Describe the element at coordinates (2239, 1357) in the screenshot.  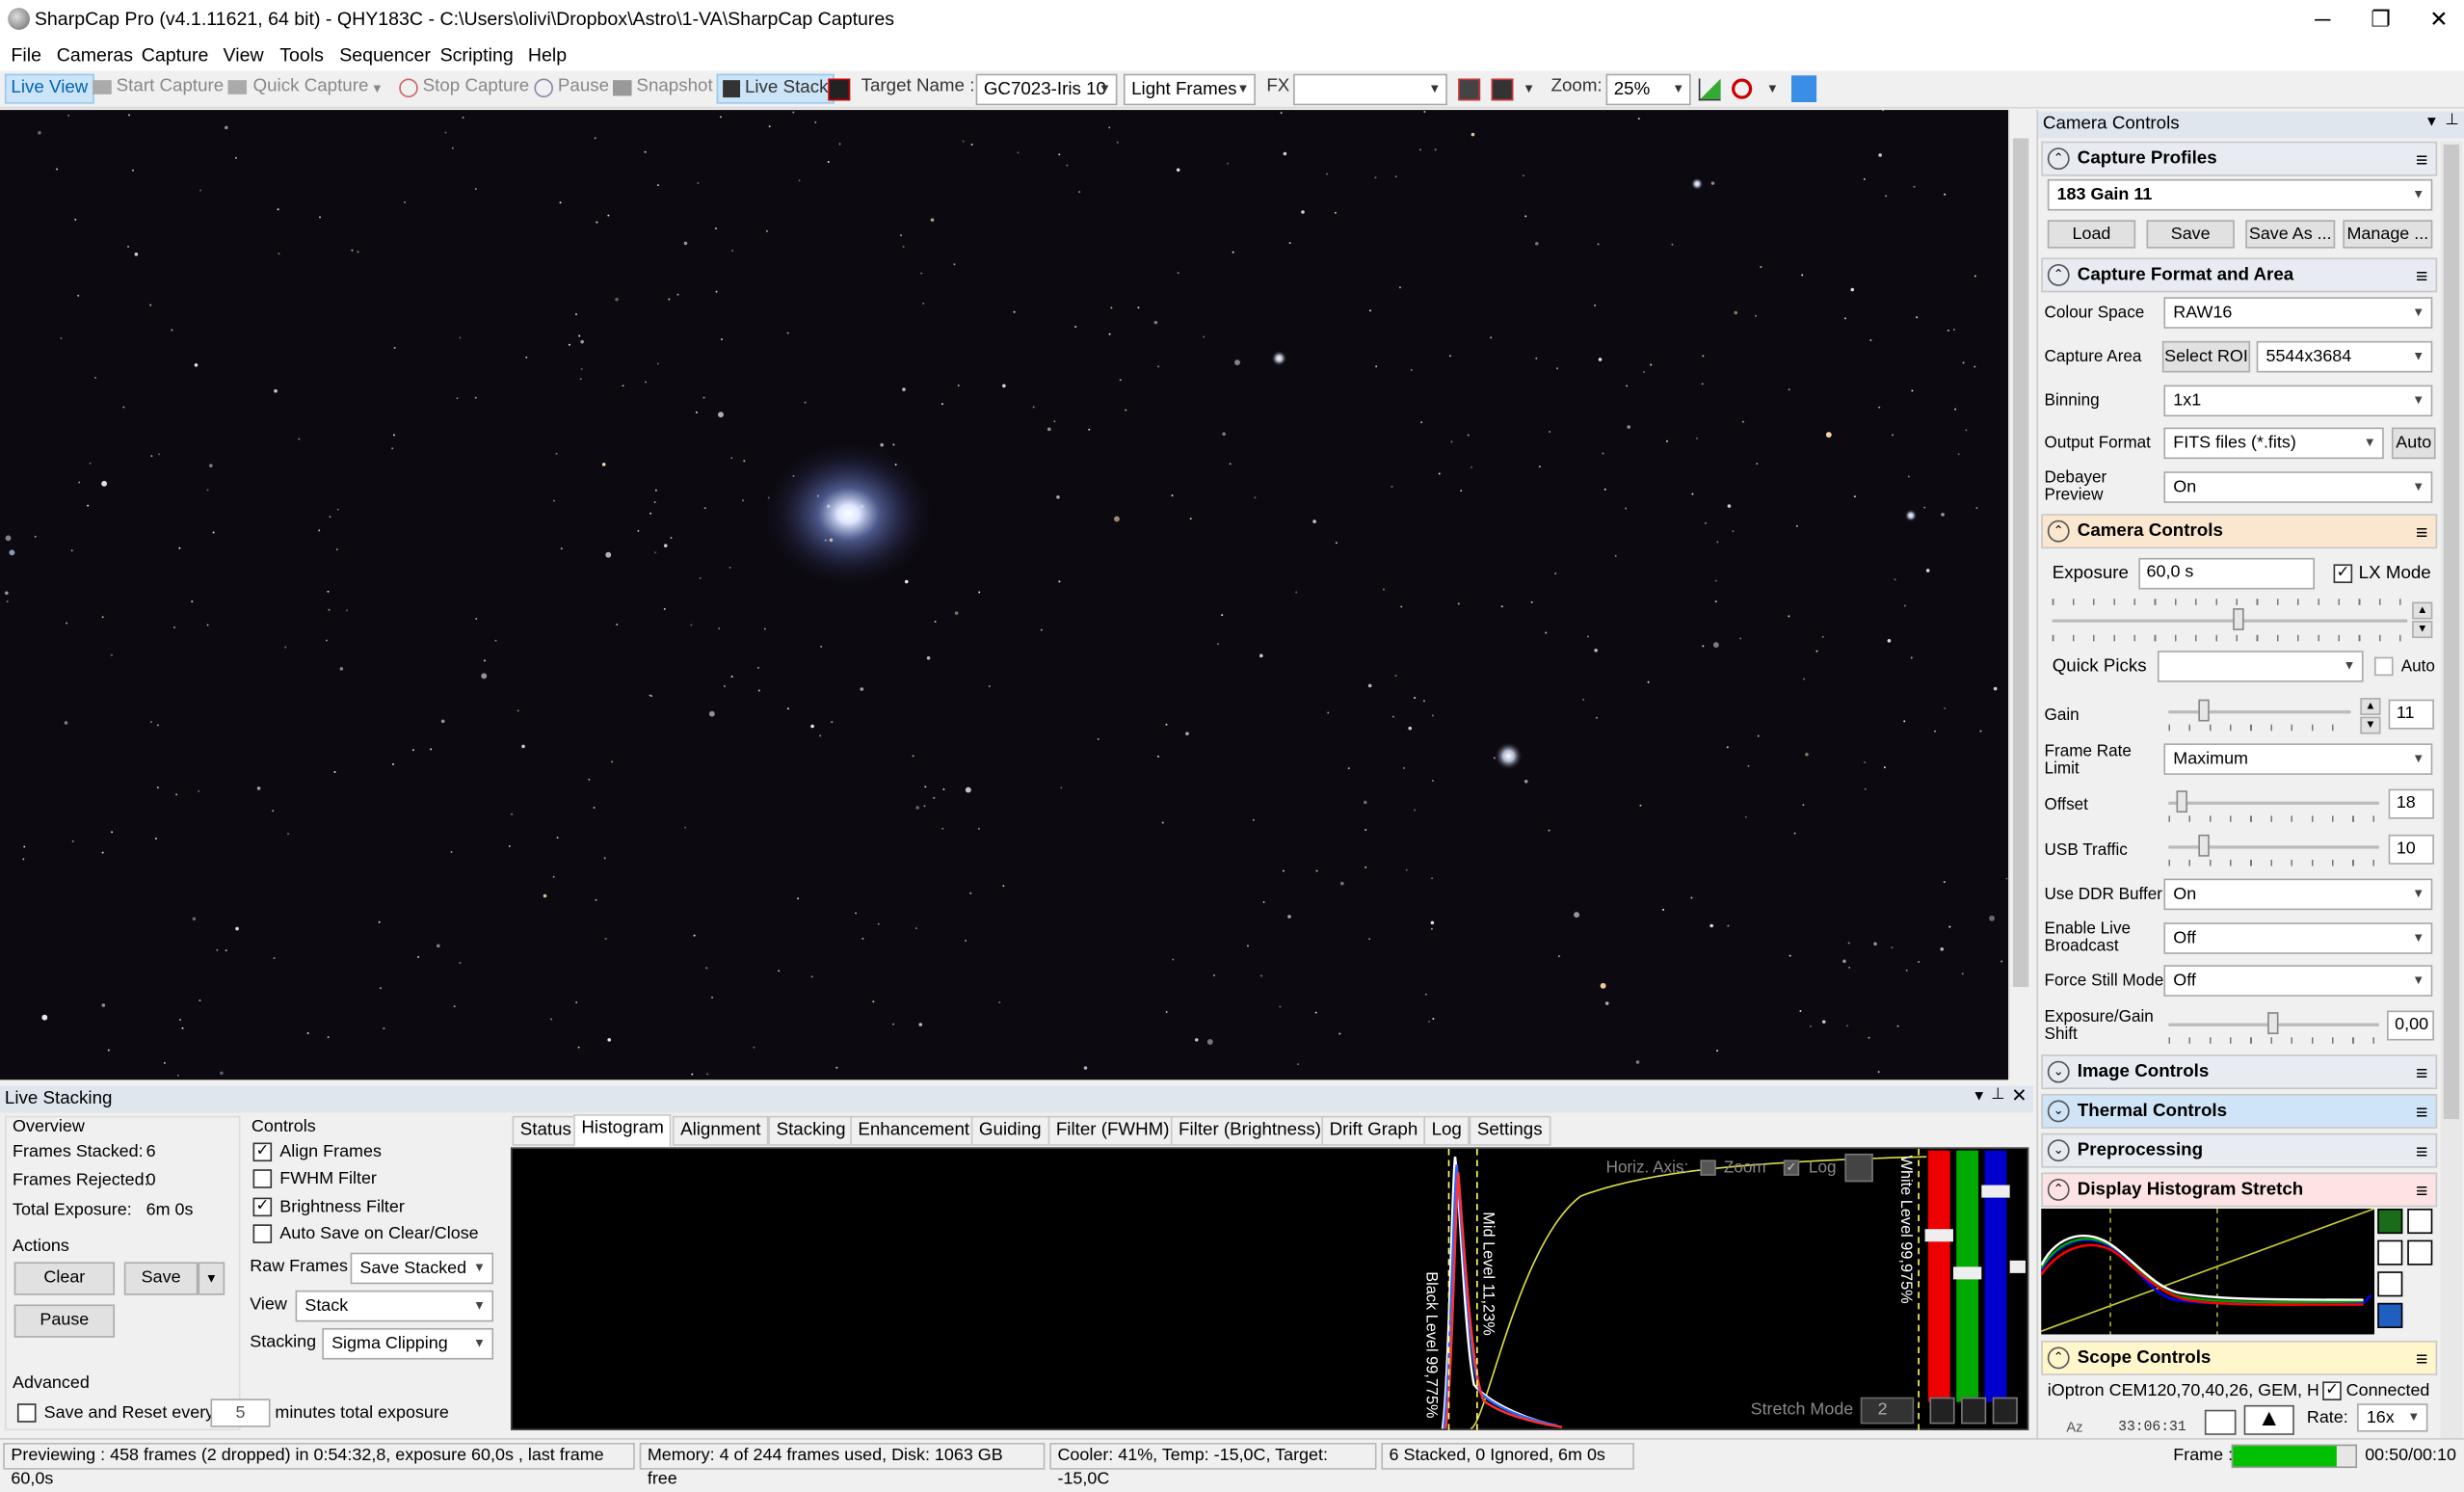
I see `scope-controls-section: ⌃ Scope Controls ≡` at that location.